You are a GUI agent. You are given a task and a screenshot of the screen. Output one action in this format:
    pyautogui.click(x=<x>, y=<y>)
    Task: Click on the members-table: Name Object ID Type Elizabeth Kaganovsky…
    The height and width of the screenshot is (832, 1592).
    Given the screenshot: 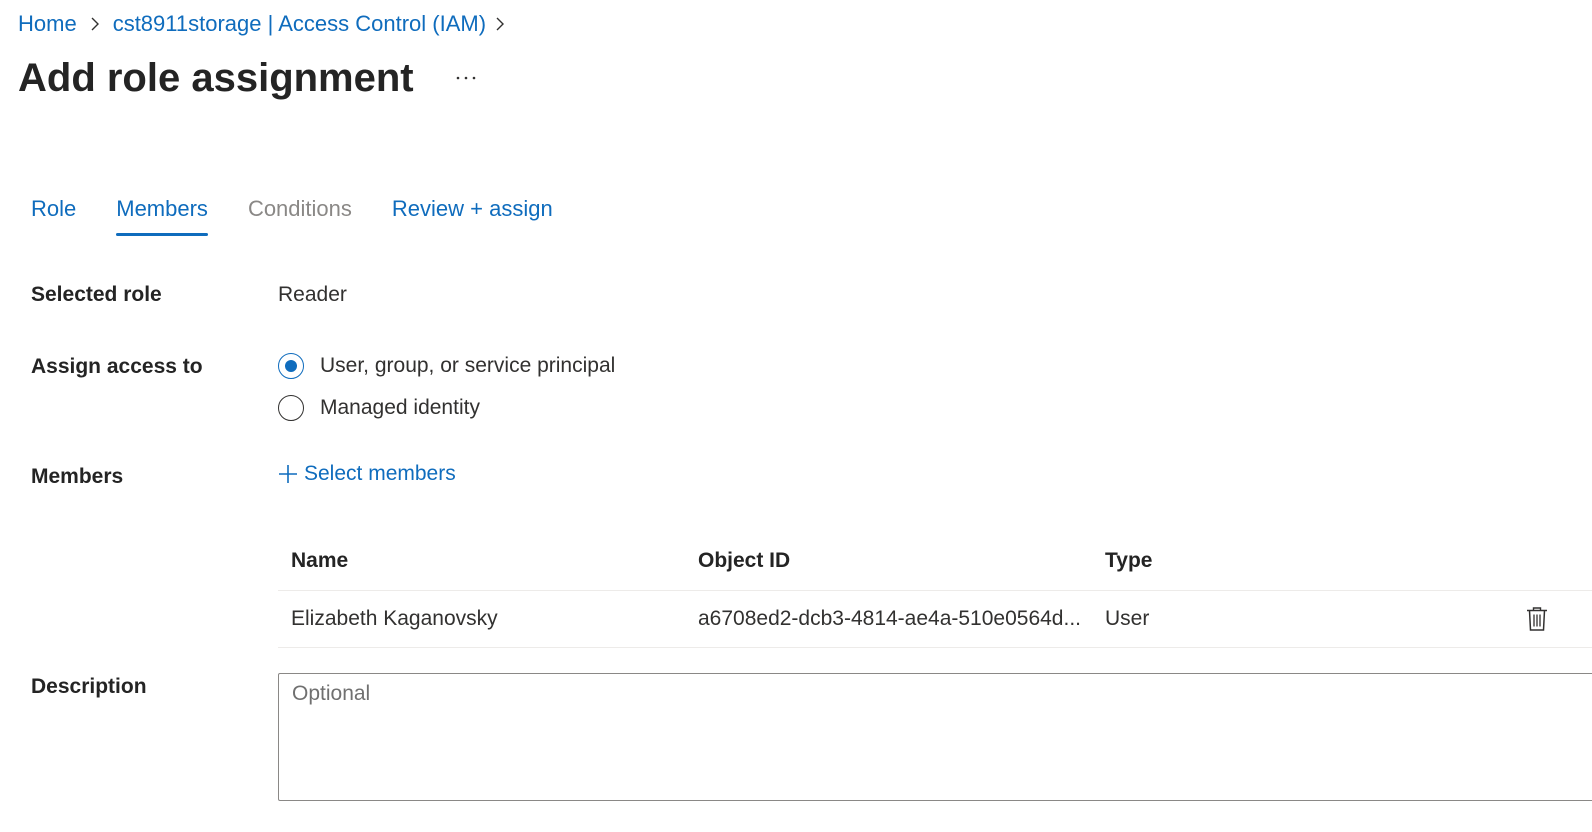 What is the action you would take?
    pyautogui.click(x=935, y=590)
    